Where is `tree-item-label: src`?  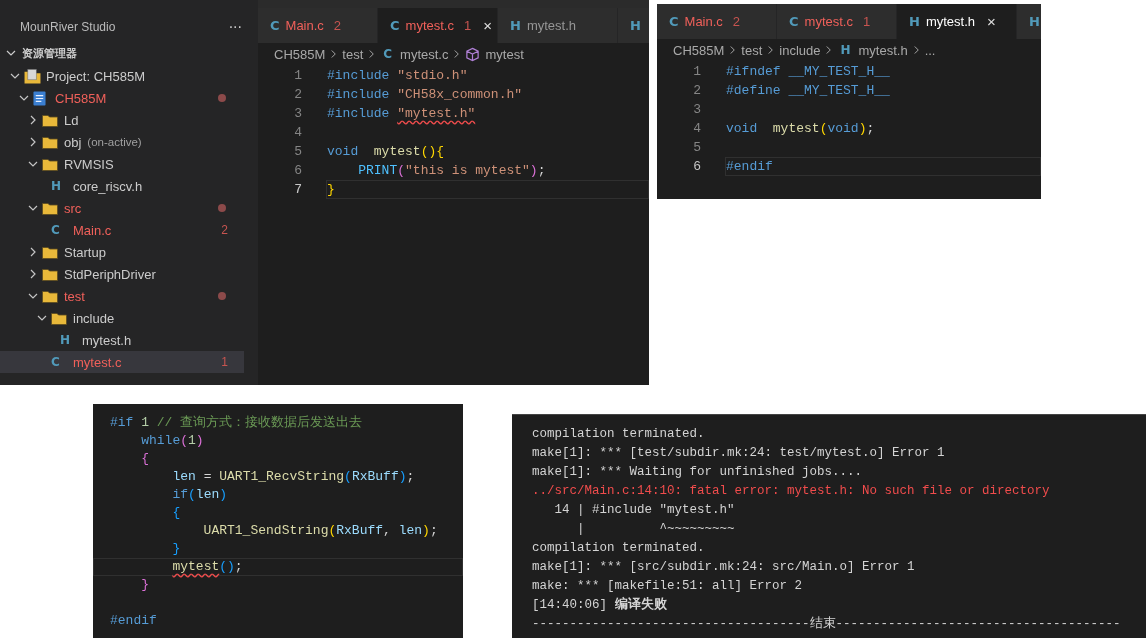
tree-item-label: src is located at coordinates (73, 208).